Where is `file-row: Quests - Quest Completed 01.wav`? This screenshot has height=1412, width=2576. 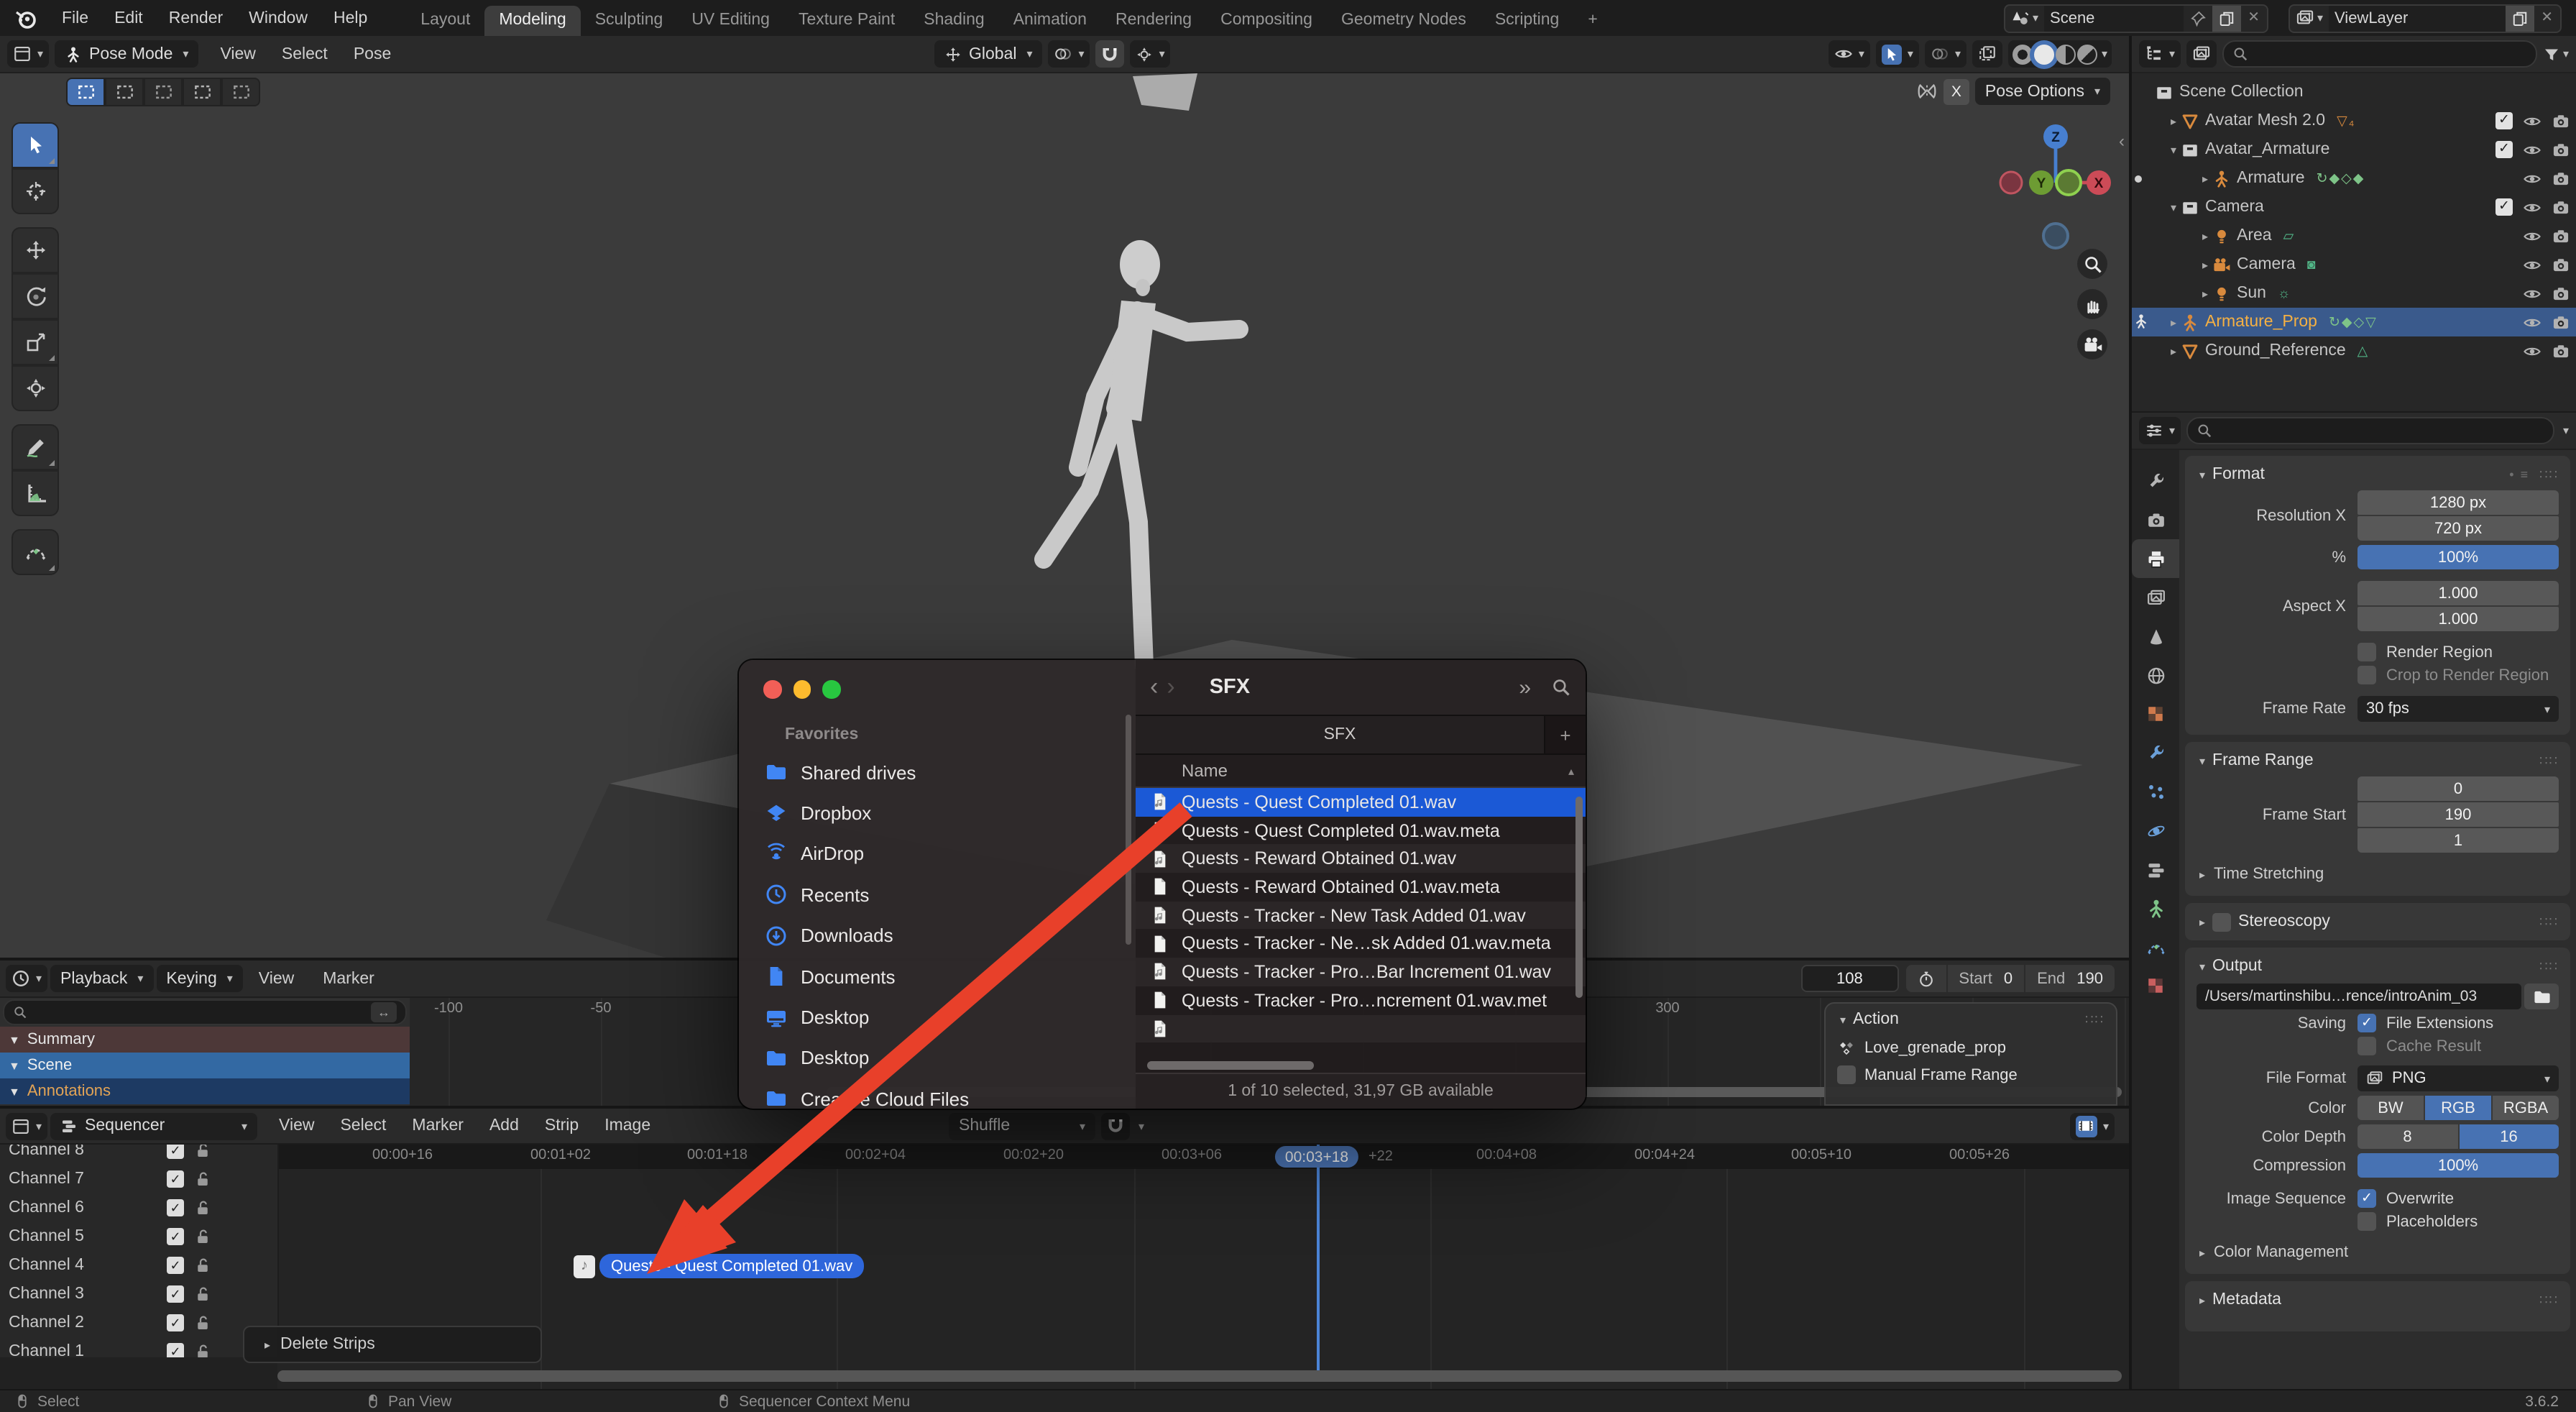 file-row: Quests - Quest Completed 01.wav is located at coordinates (1361, 802).